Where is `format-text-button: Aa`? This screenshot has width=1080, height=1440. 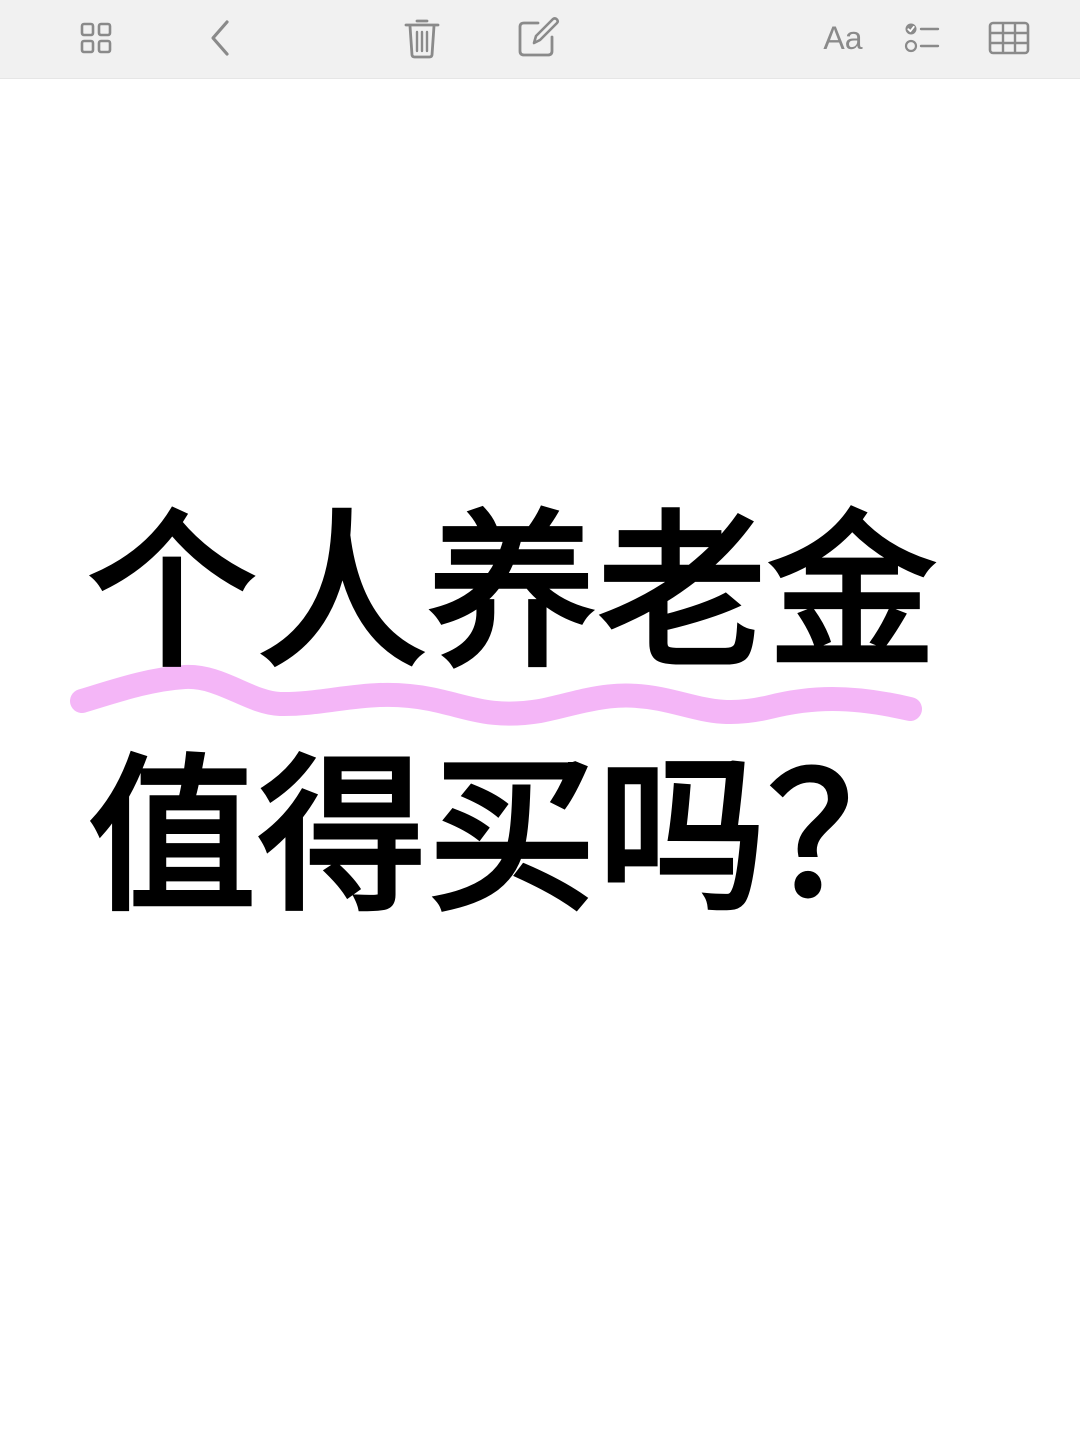
format-text-button: Aa is located at coordinates (843, 38).